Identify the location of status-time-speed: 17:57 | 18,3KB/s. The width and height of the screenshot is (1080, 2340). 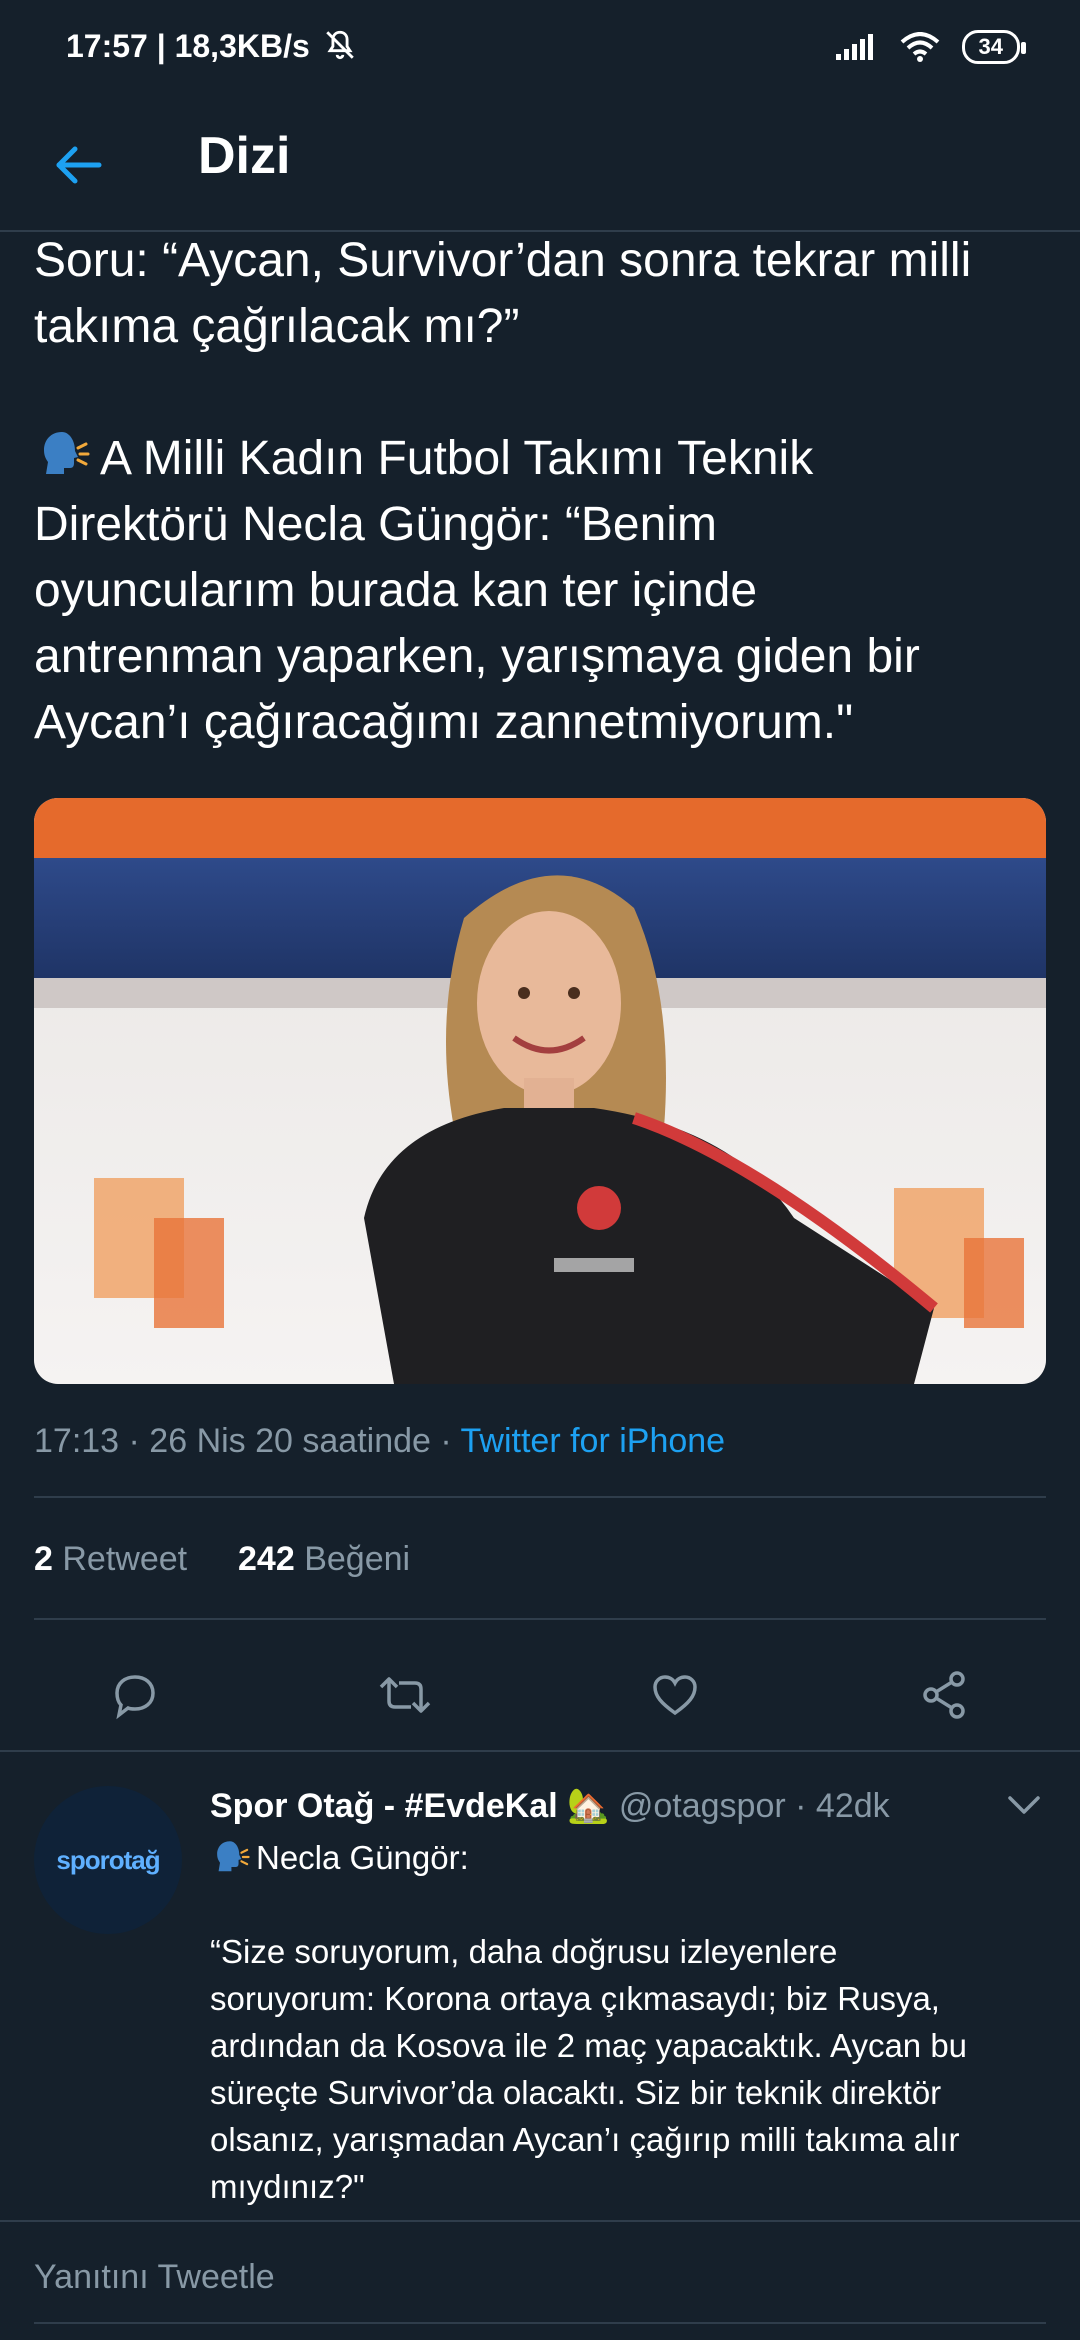
(188, 46).